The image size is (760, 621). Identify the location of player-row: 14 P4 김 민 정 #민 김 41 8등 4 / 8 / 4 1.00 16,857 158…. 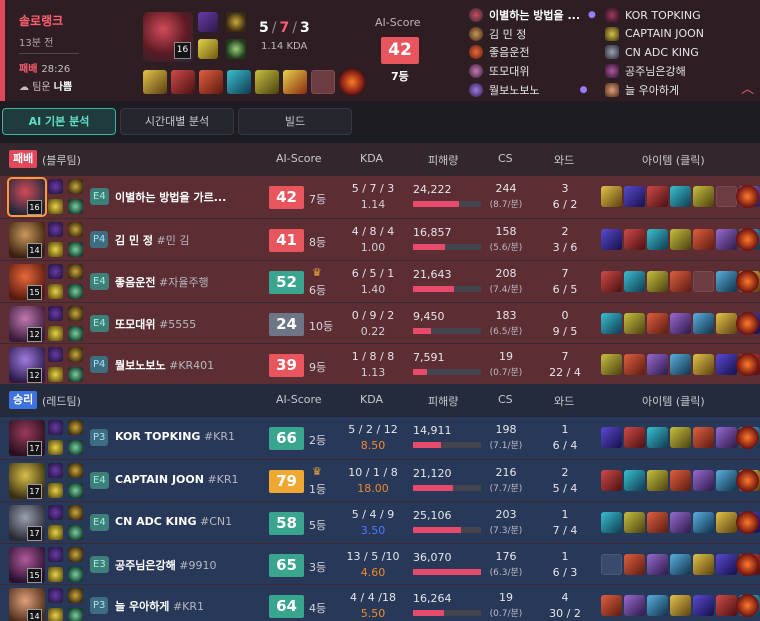
(380, 239).